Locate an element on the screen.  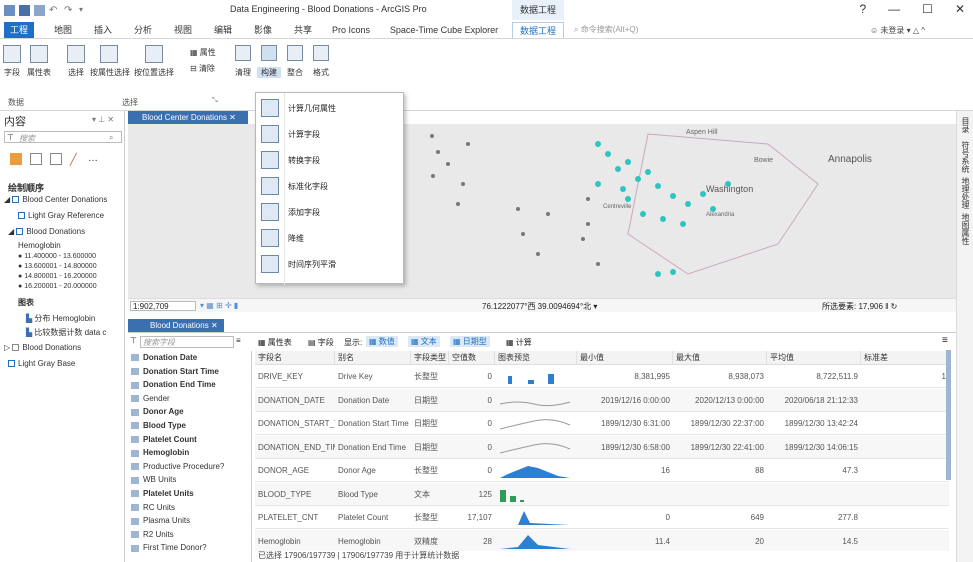
col-header-alias: 别名 is located at coordinates (373, 358).